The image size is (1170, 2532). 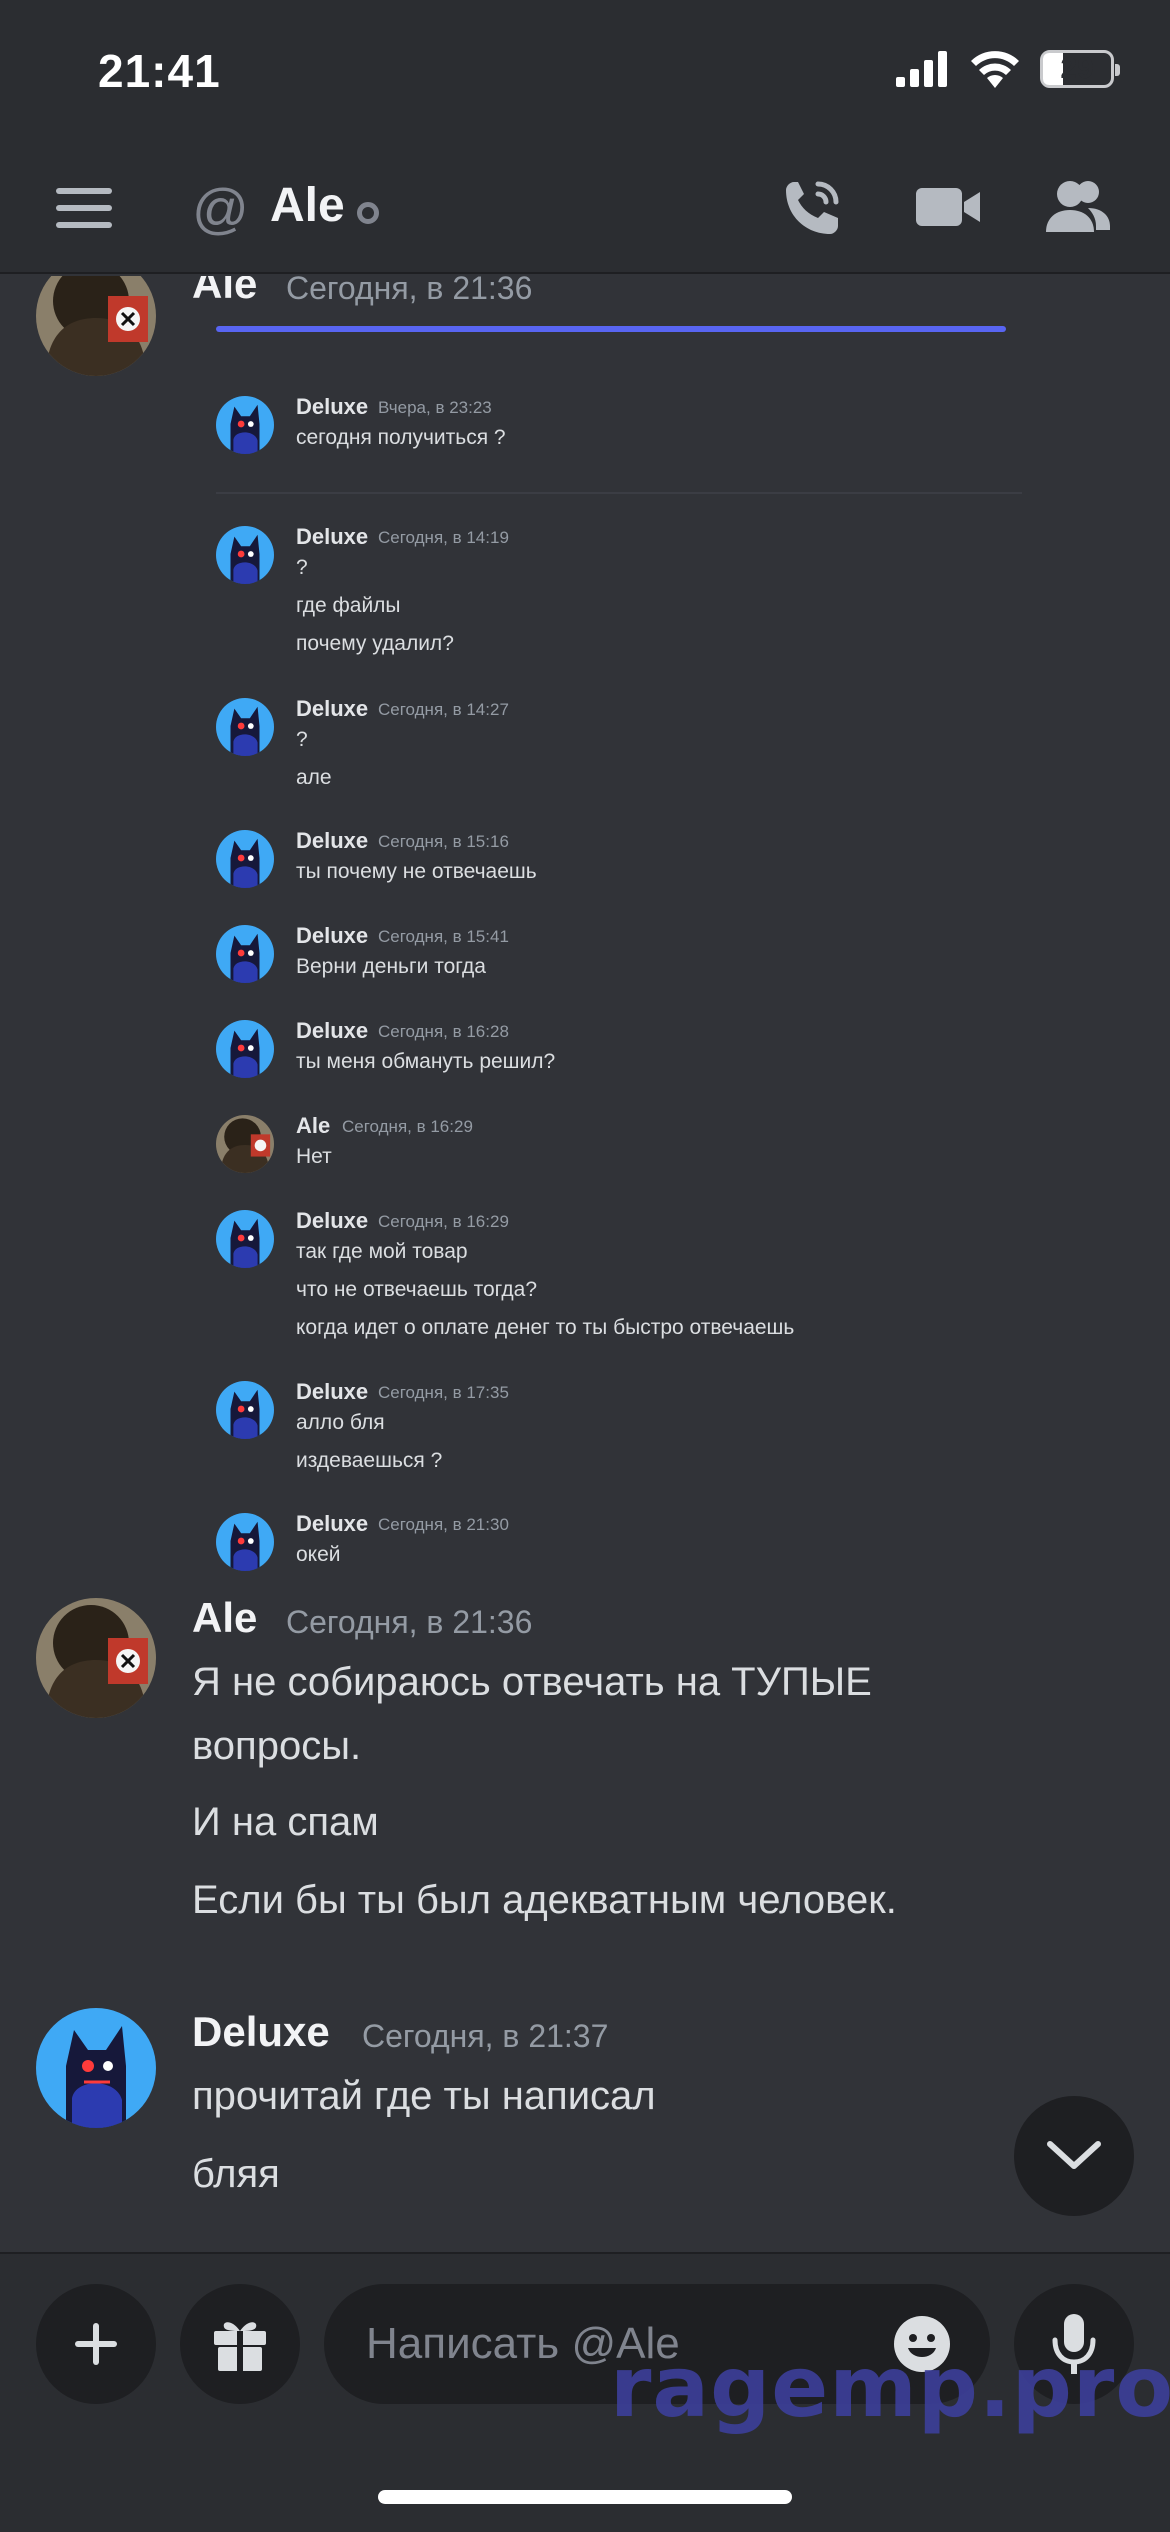 I want to click on screenshot-line: ты почему не отвечаешь, so click(x=416, y=871).